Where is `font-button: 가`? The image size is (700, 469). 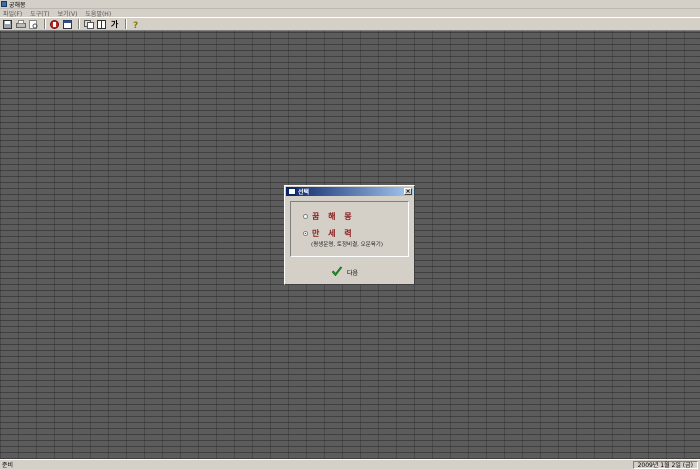 font-button: 가 is located at coordinates (114, 24).